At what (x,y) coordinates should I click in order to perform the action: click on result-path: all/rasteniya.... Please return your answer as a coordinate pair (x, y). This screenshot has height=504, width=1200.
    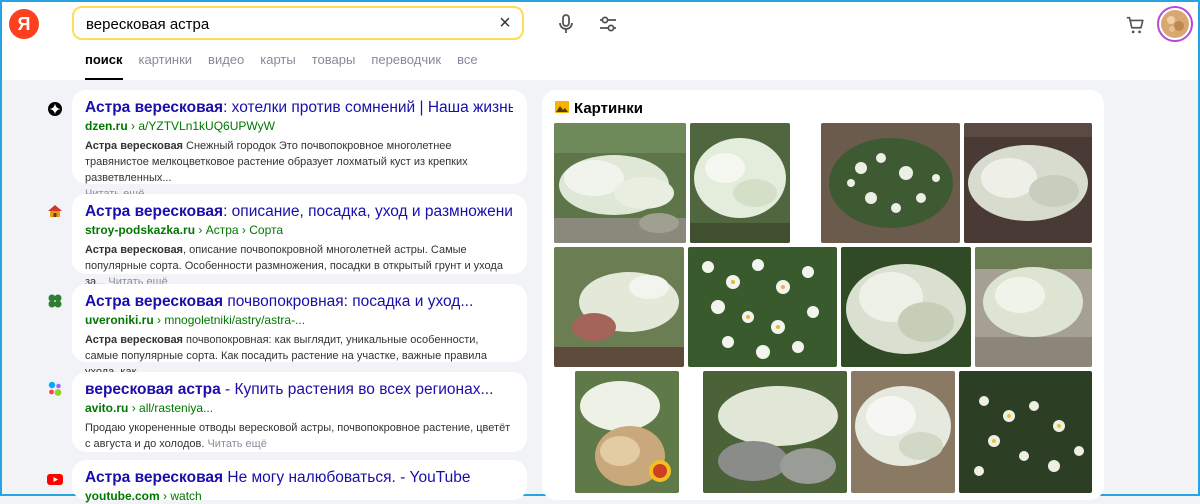
    Looking at the image, I should click on (176, 408).